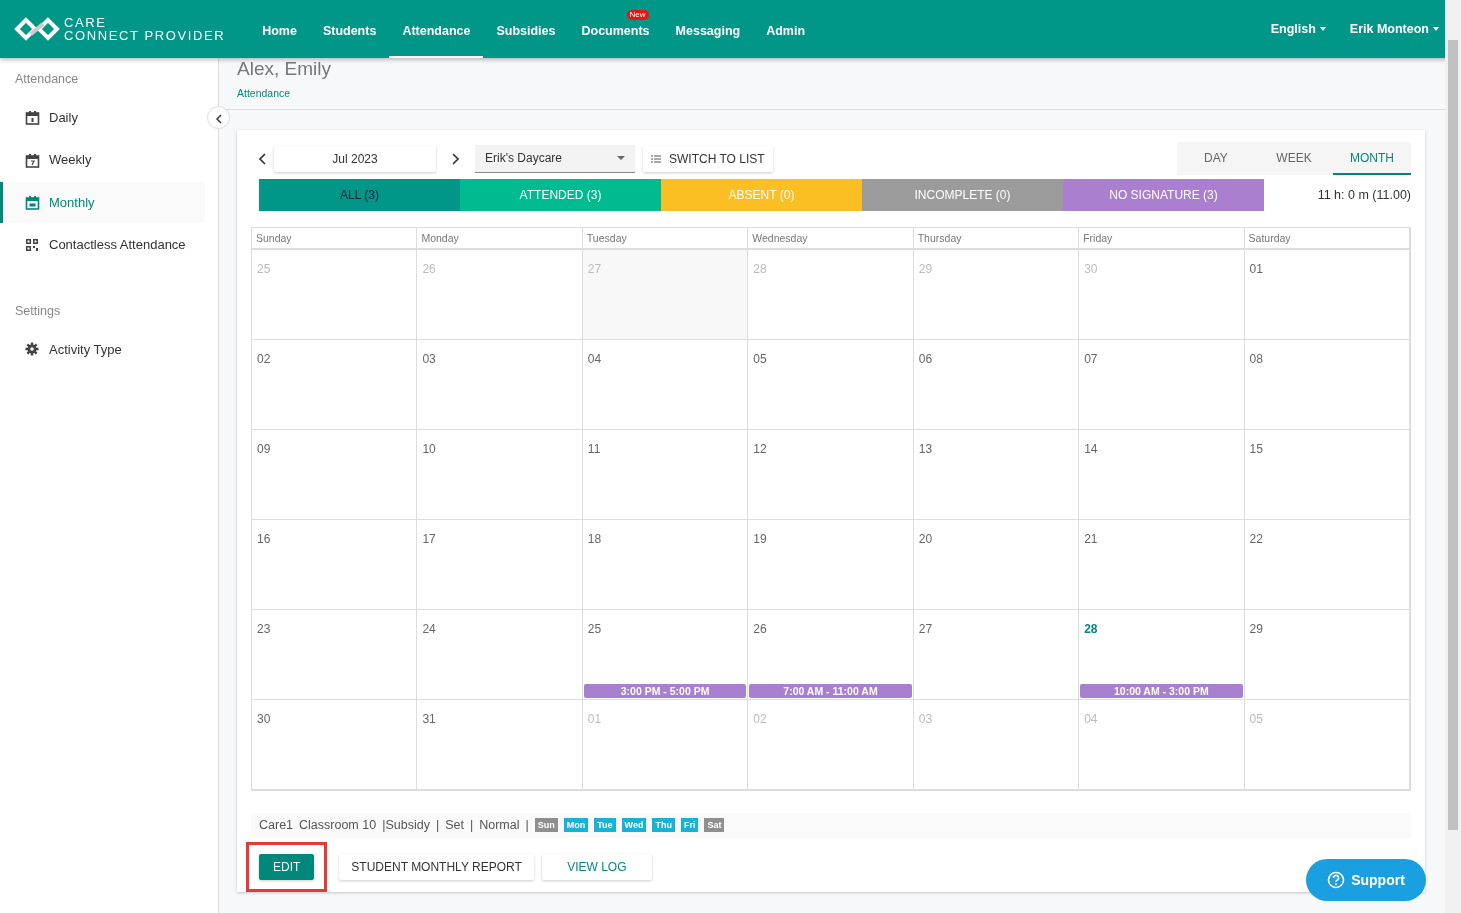 This screenshot has width=1461, height=913. I want to click on attendance-event: 10:00 AM - 3:00 PM, so click(1161, 691).